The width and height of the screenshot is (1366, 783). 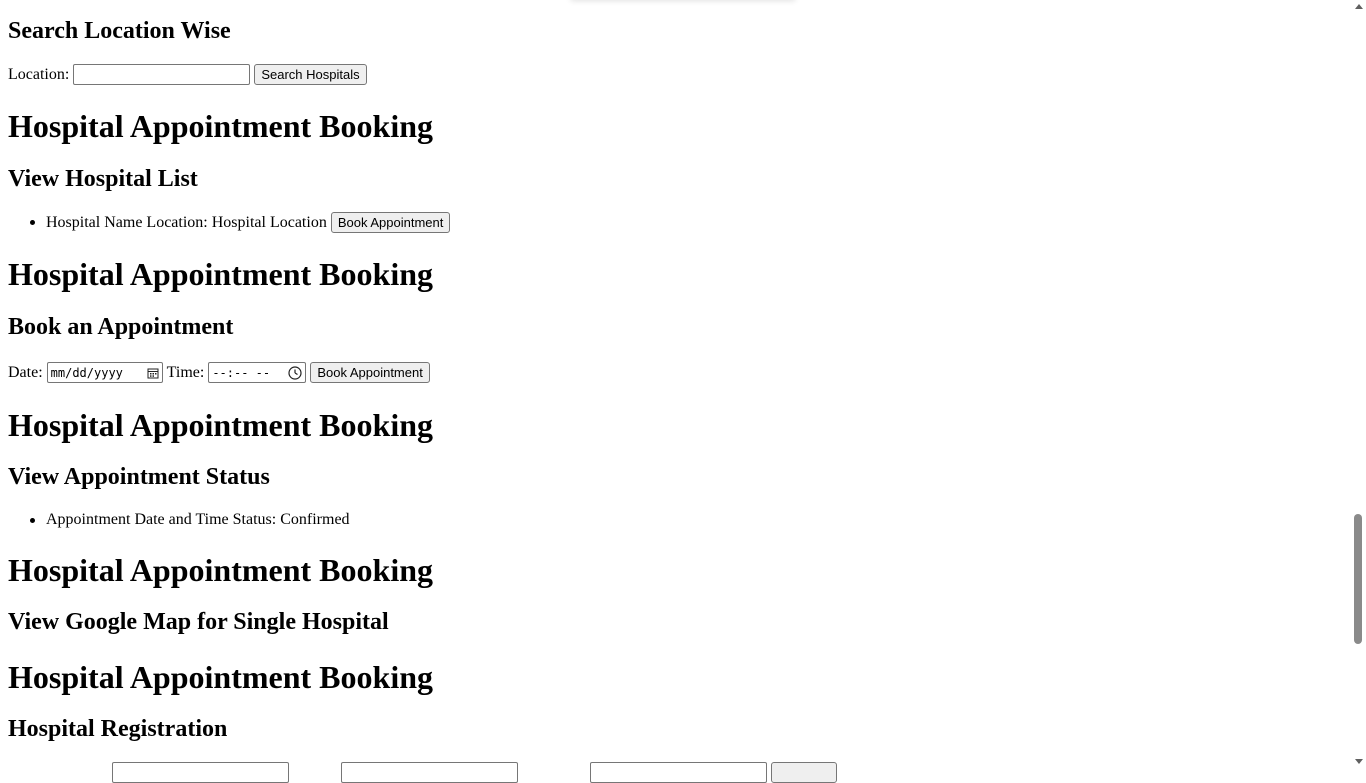 I want to click on time-label: Time:, so click(x=185, y=372).